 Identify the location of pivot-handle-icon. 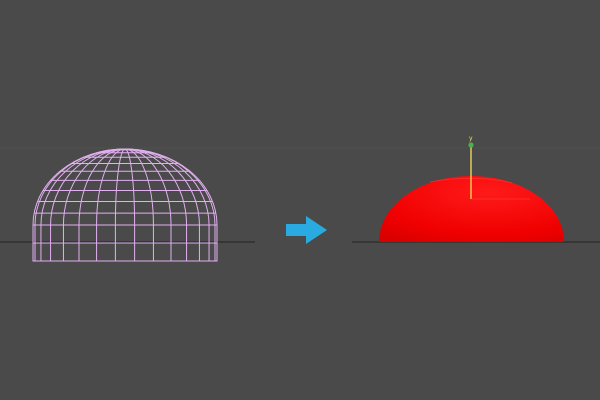
(471, 145).